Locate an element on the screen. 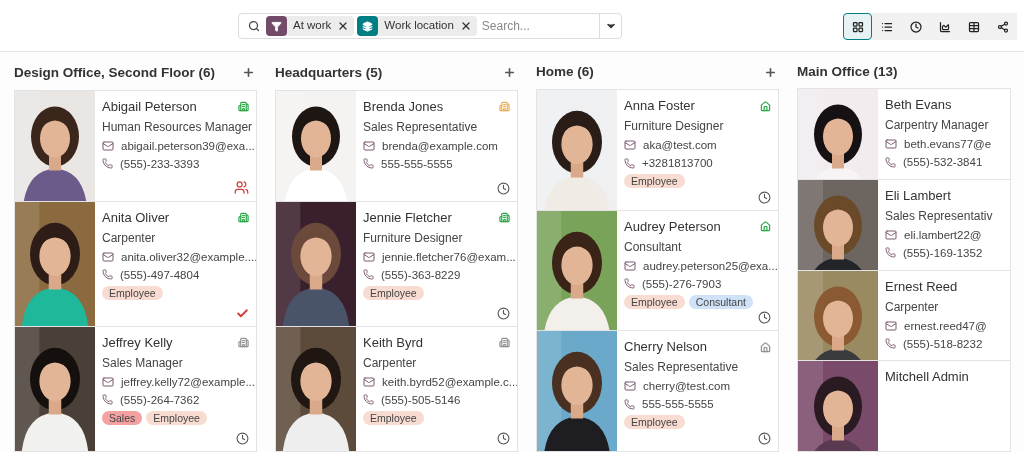  phone-number: +3281813700 is located at coordinates (677, 163).